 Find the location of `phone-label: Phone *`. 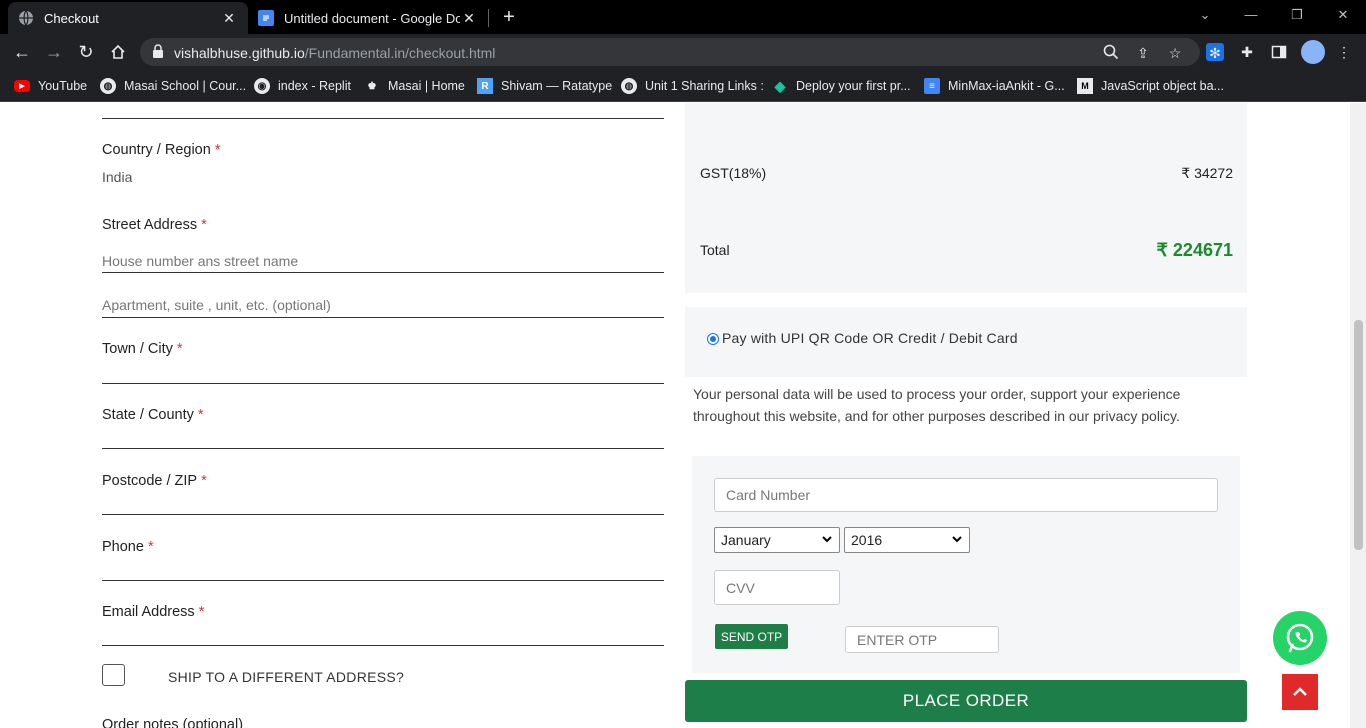

phone-label: Phone * is located at coordinates (128, 547).